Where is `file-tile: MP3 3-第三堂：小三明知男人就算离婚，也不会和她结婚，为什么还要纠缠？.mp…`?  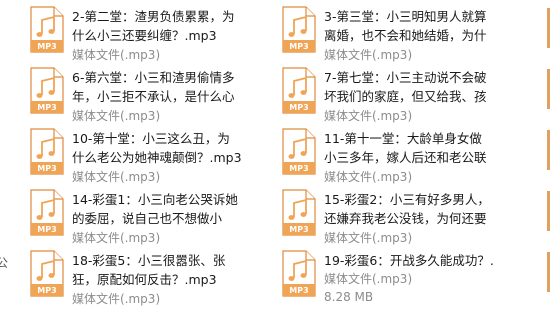 file-tile: MP3 3-第三堂：小三明知男人就算离婚，也不会和她结婚，为什么还要纠缠？.mp… is located at coordinates (384, 37).